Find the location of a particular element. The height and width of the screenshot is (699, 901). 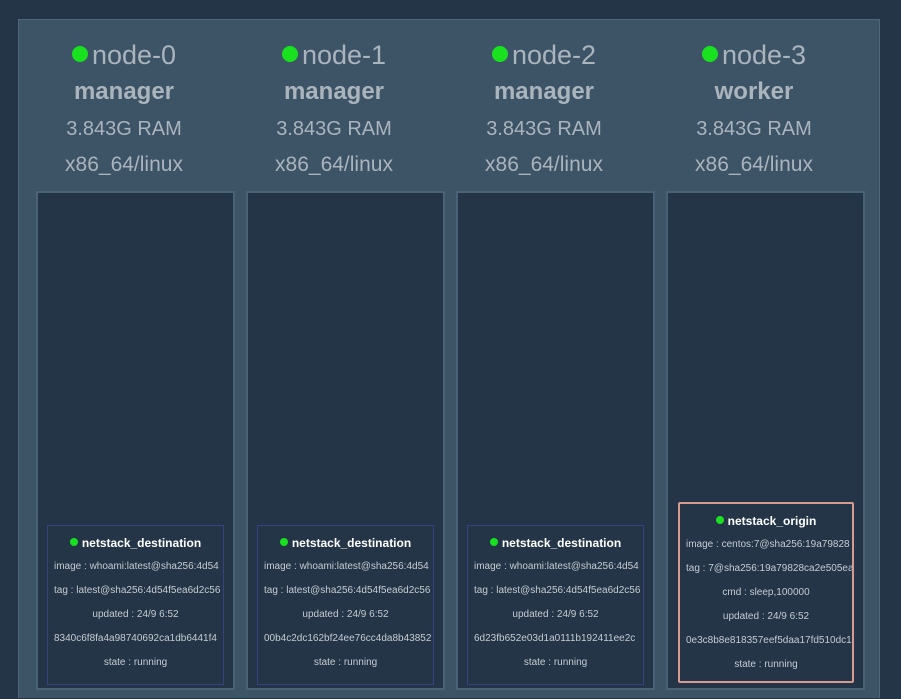

task-cmd: cmd : sleep,100000 is located at coordinates (766, 592).